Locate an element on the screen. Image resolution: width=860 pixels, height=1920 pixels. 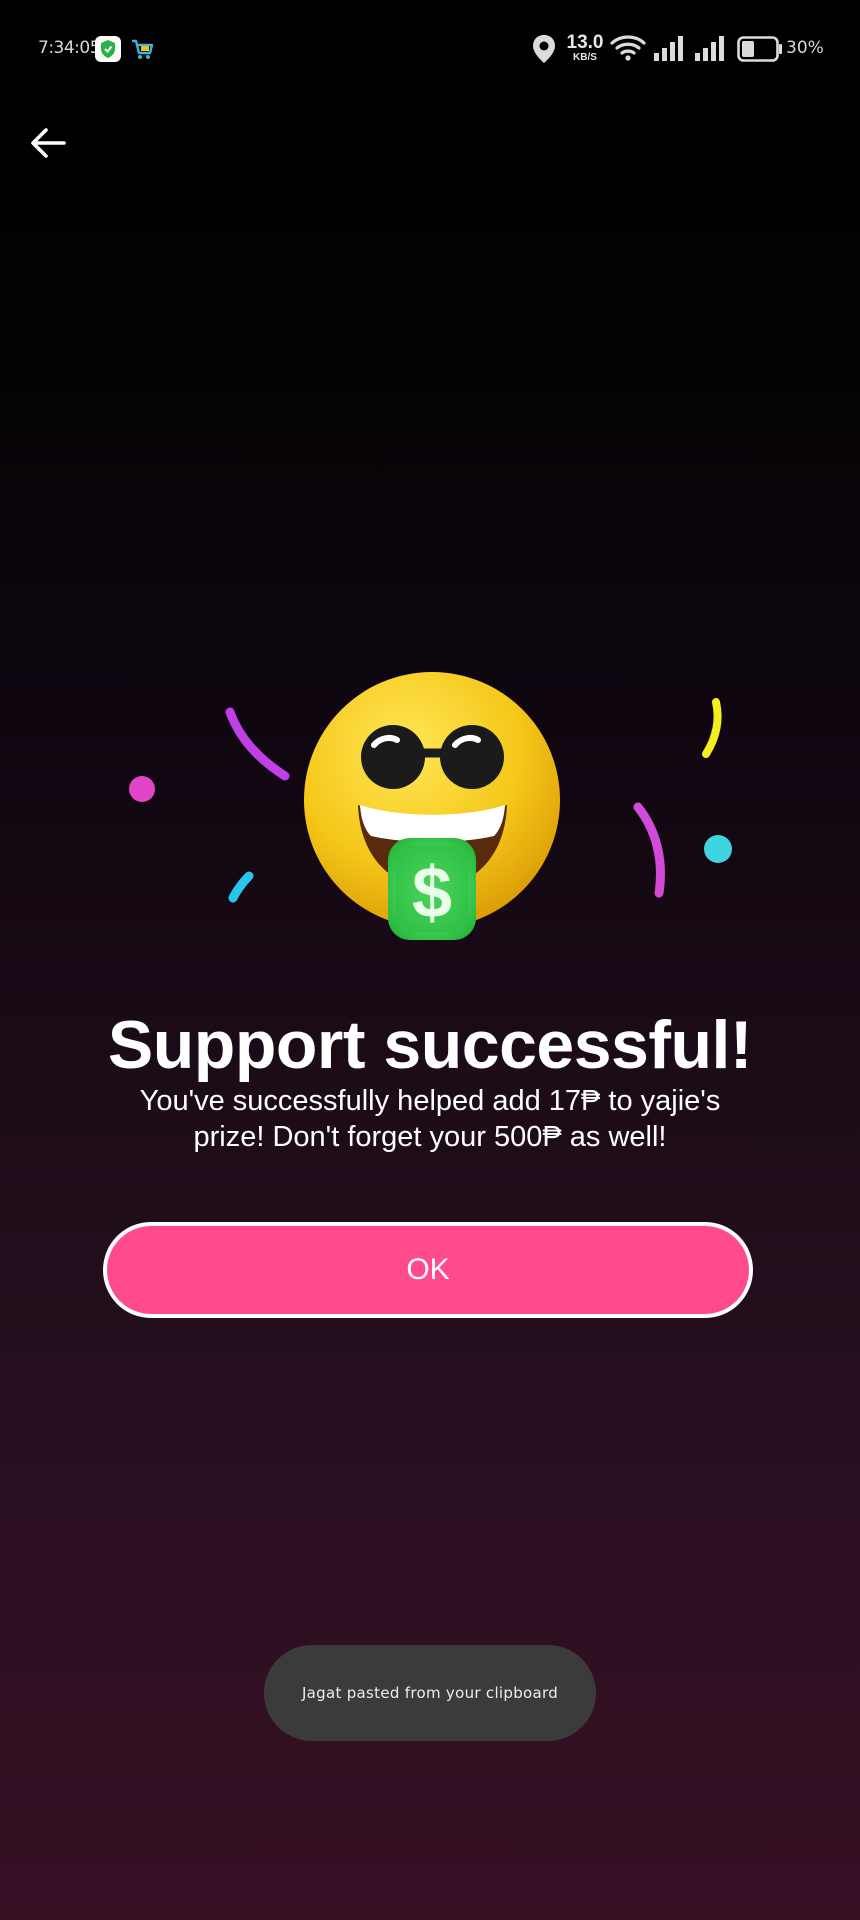
clipboard-toast: Jagat pasted from your clipboard is located at coordinates (430, 1693).